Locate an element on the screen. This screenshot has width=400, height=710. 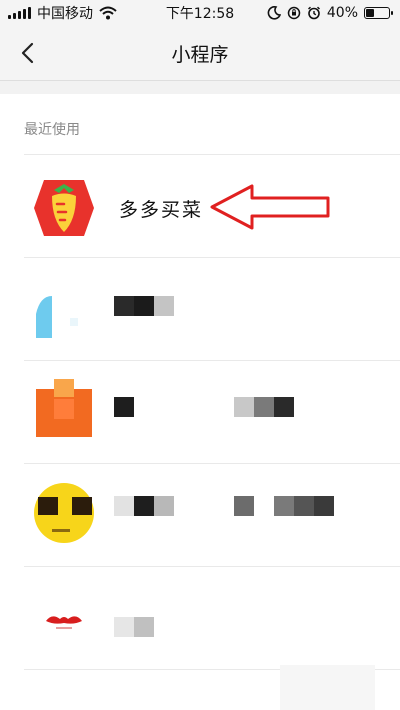
alarm-icon is located at coordinates (313, 13).